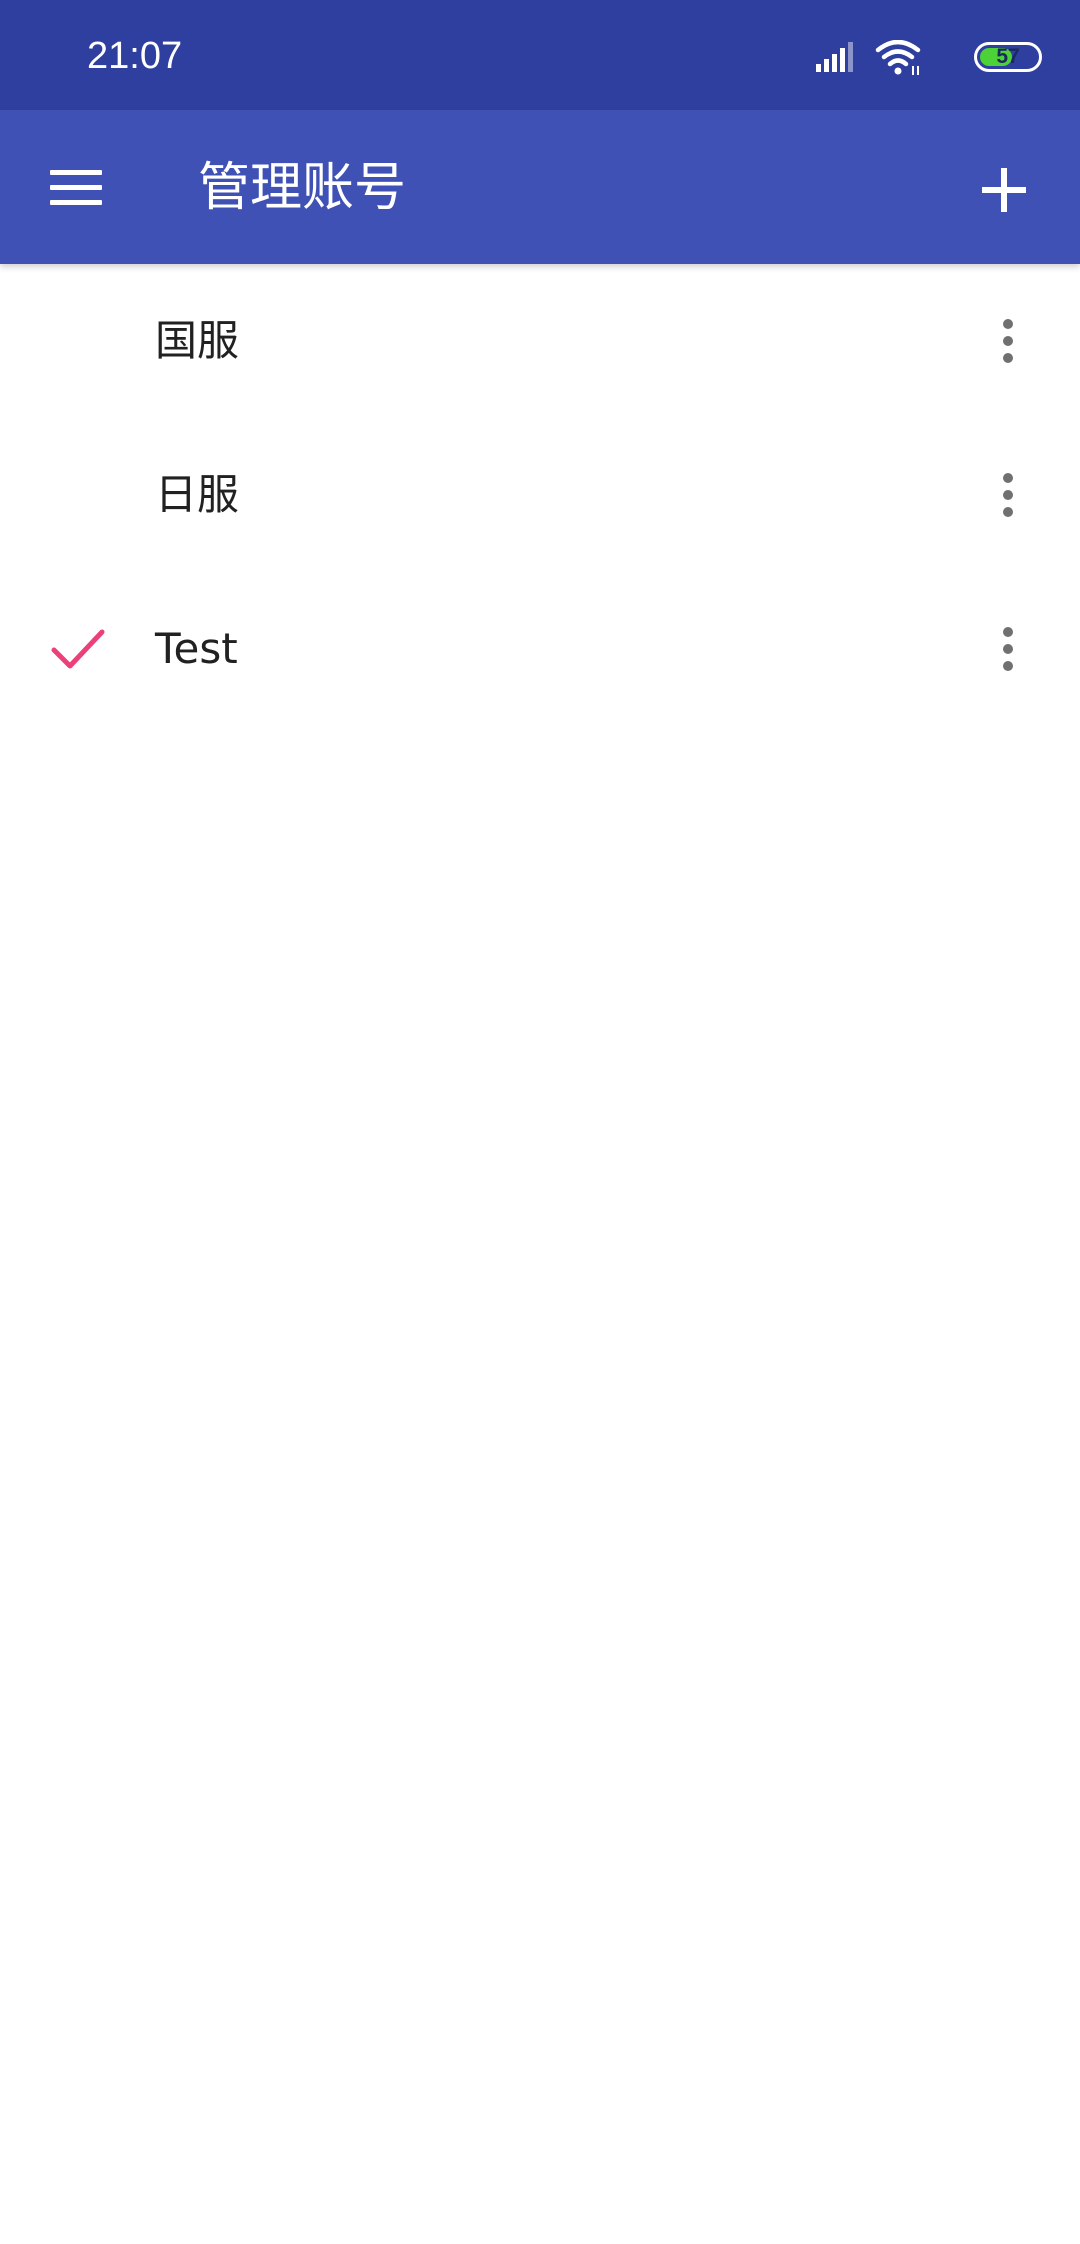 Image resolution: width=1080 pixels, height=2244 pixels. What do you see at coordinates (540, 341) in the screenshot?
I see `account-item-guofu: 国服` at bounding box center [540, 341].